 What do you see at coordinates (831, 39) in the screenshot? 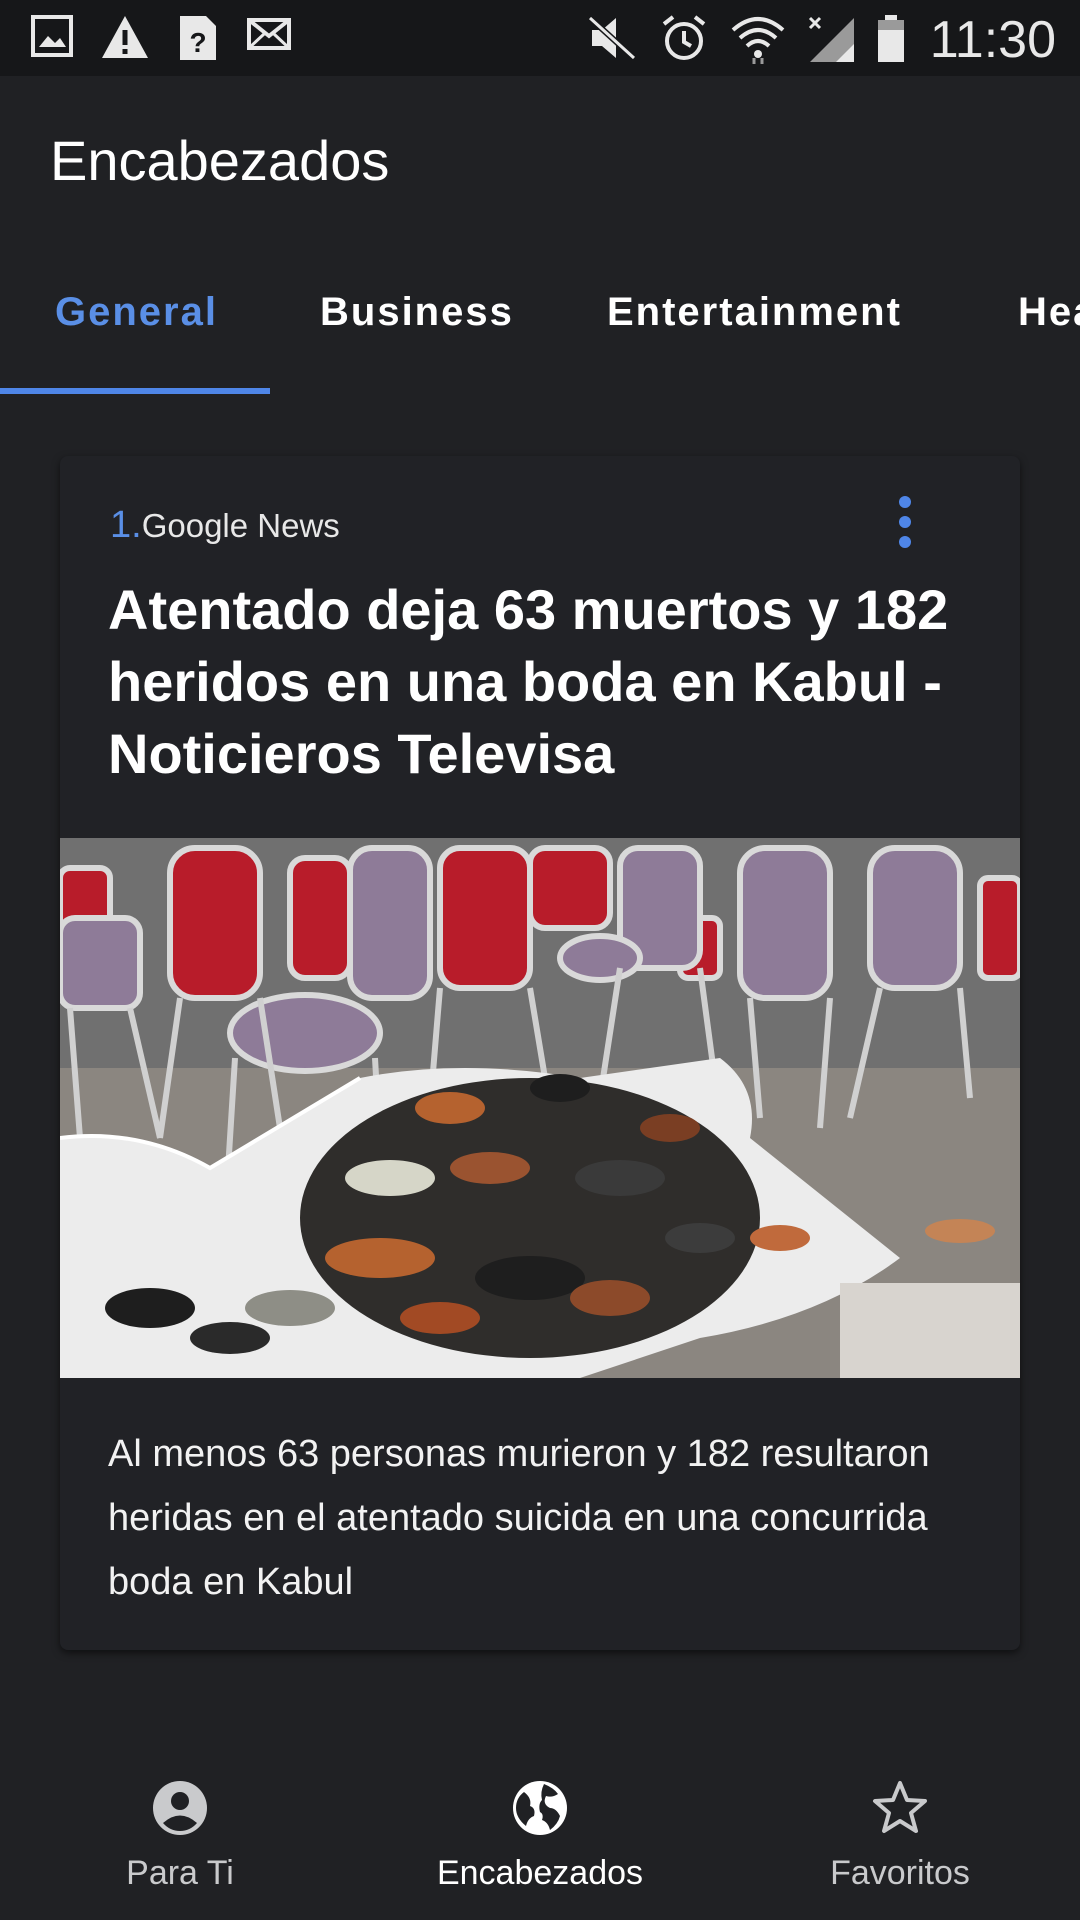
I see `signal-icon` at bounding box center [831, 39].